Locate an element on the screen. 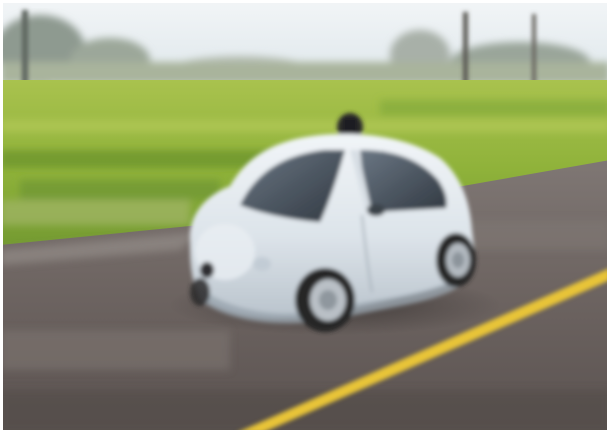 This screenshot has height=433, width=610. front-sensor is located at coordinates (207, 270).